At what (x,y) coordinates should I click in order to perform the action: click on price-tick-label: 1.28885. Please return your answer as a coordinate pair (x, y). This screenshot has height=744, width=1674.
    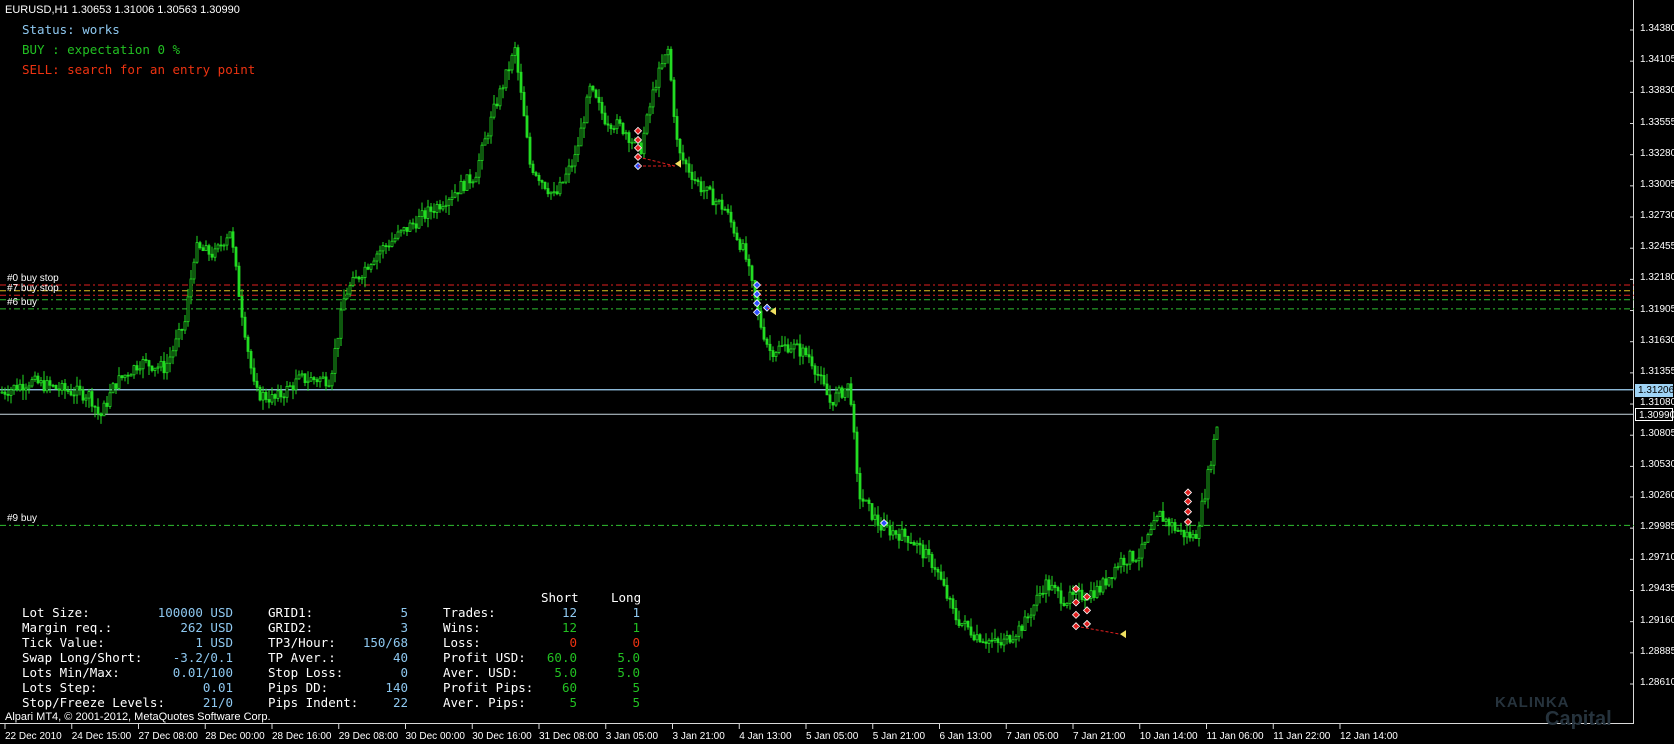
    Looking at the image, I should click on (1657, 651).